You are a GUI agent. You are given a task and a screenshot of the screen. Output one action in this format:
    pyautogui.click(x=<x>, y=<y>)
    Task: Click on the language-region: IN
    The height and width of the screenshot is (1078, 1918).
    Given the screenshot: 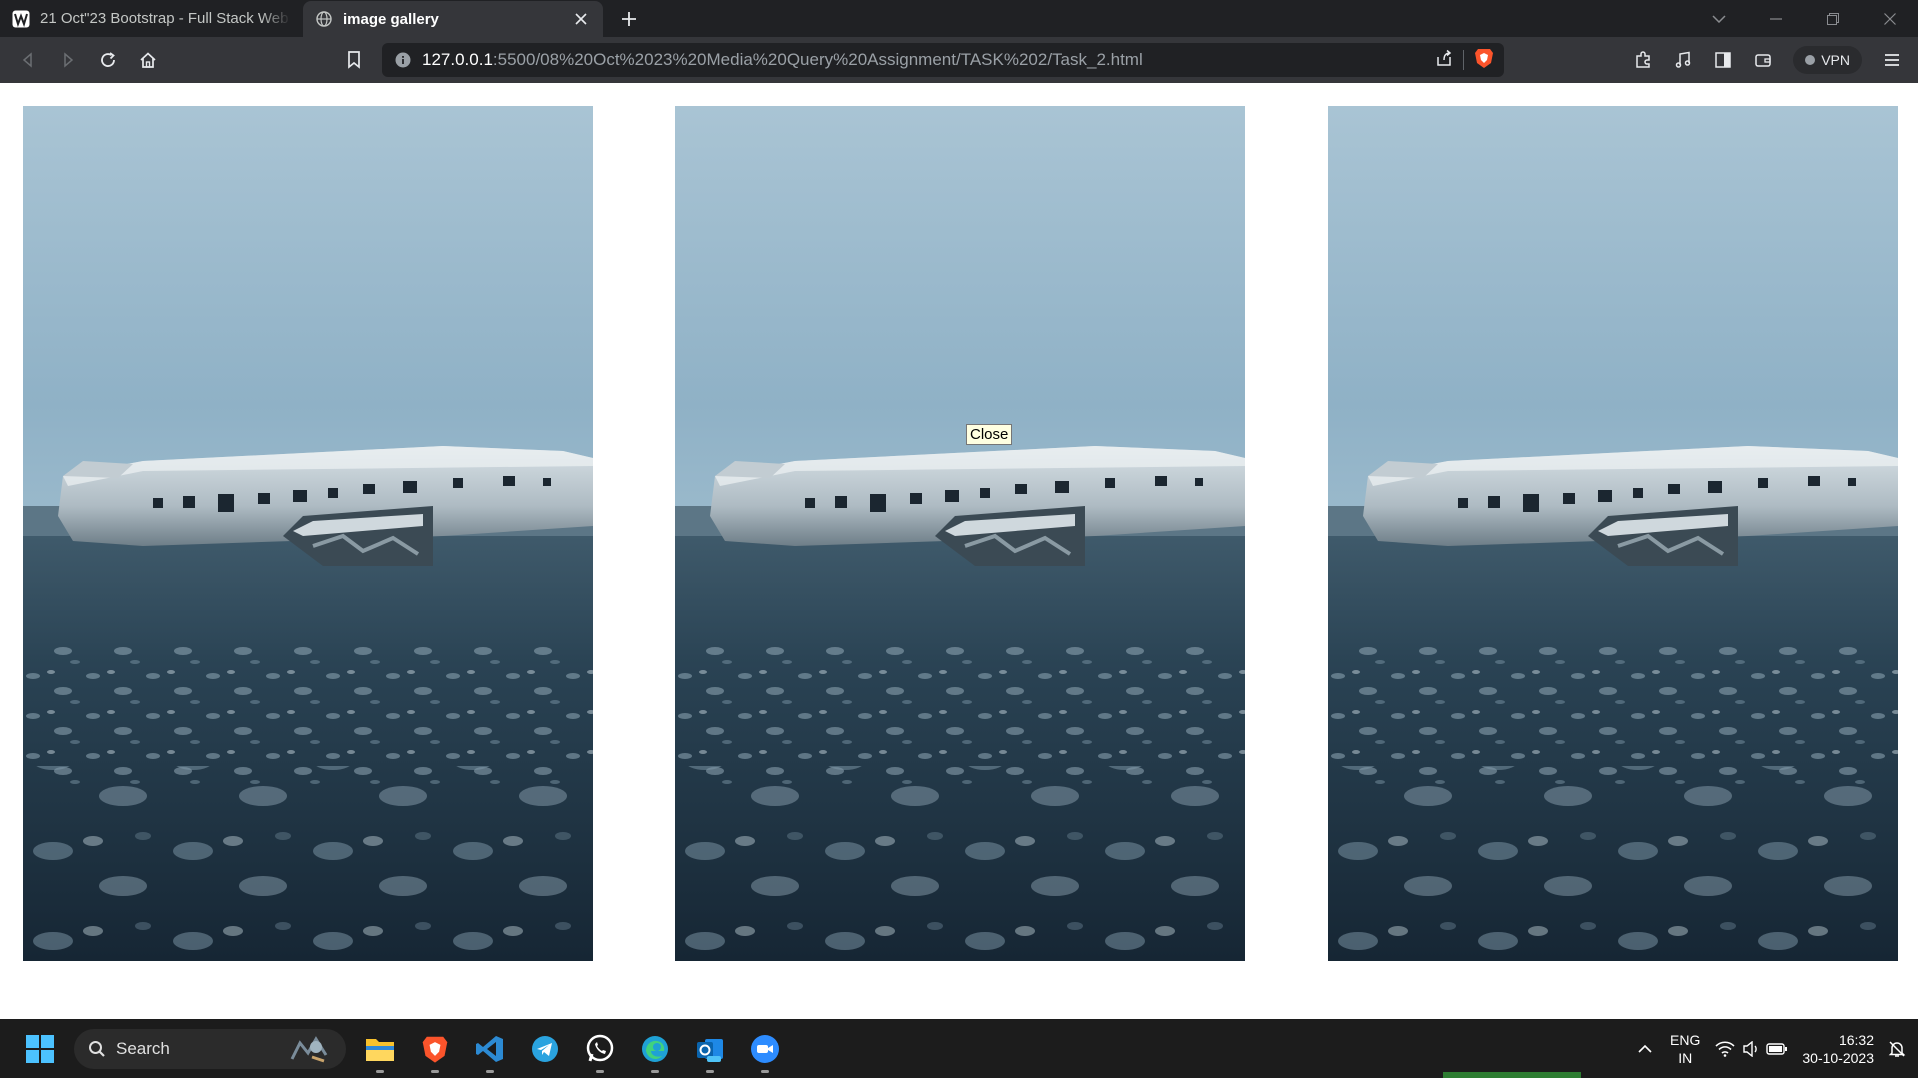 What is the action you would take?
    pyautogui.click(x=1685, y=1057)
    